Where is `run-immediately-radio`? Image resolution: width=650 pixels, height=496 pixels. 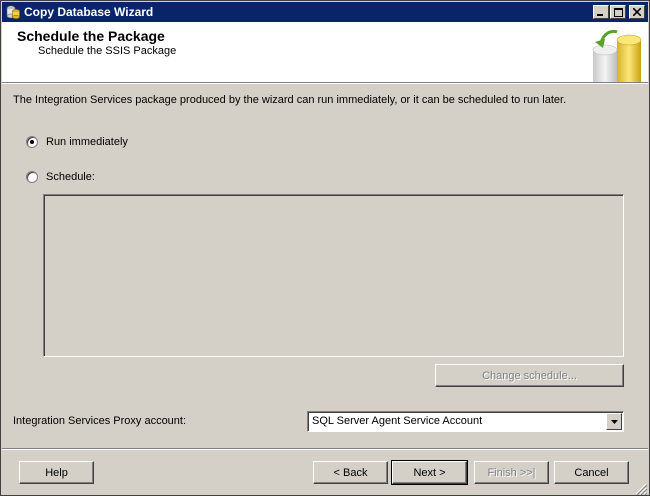 run-immediately-radio is located at coordinates (32, 142).